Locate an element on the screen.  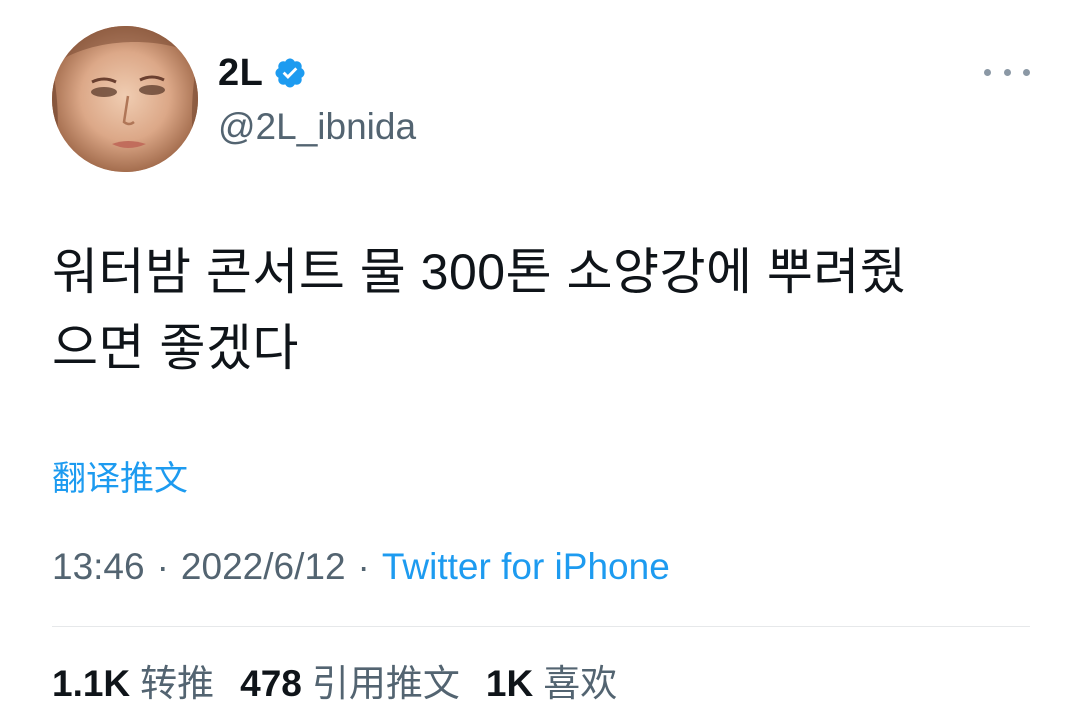
likes-count: 1K is located at coordinates (509, 683).